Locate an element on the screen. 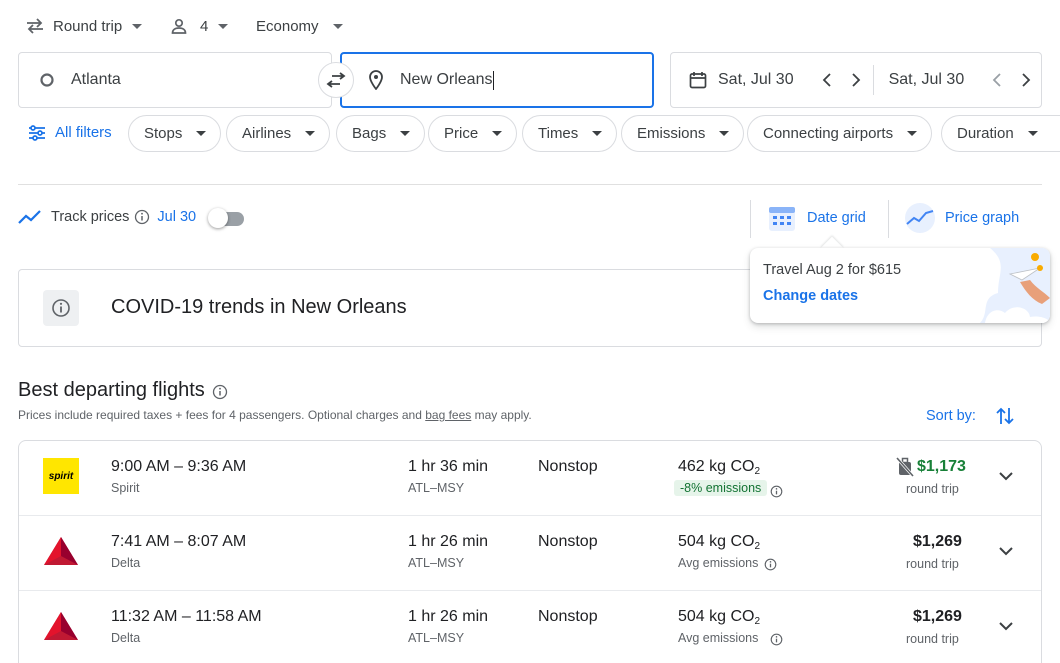 Image resolution: width=1060 pixels, height=663 pixels. date-grid-icon is located at coordinates (782, 219).